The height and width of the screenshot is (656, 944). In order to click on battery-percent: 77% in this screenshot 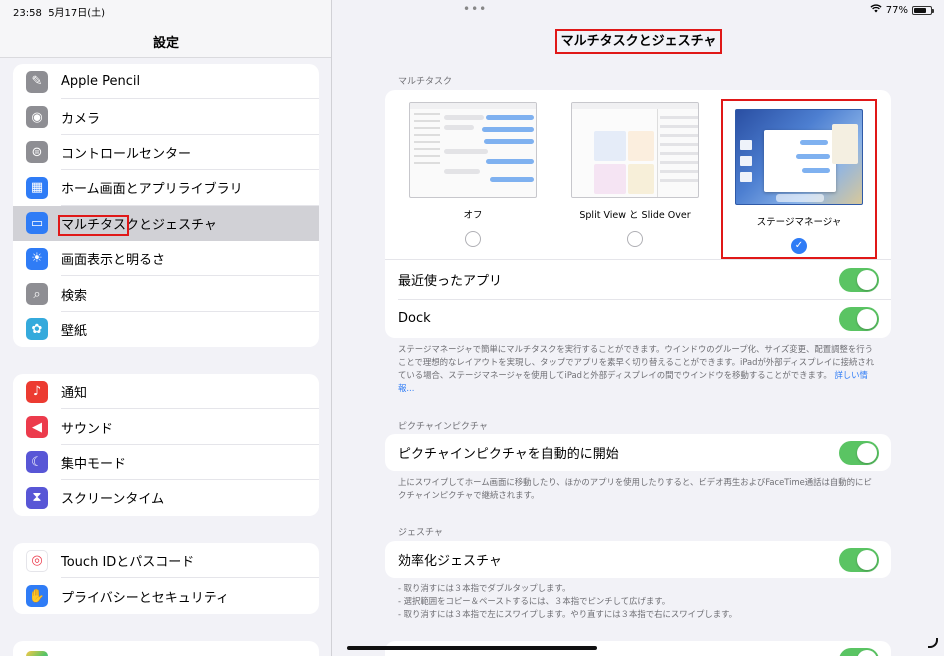, I will do `click(896, 10)`.